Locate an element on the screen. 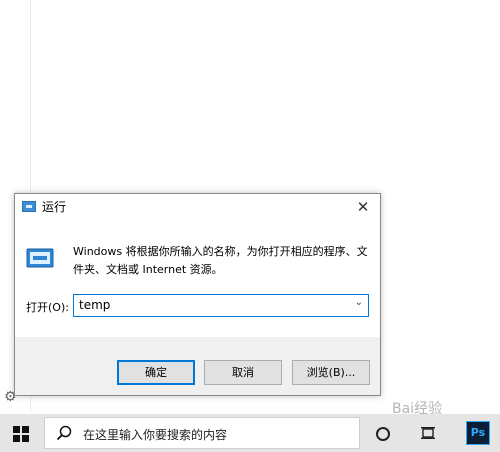  open-label: 打开(O): is located at coordinates (47, 307).